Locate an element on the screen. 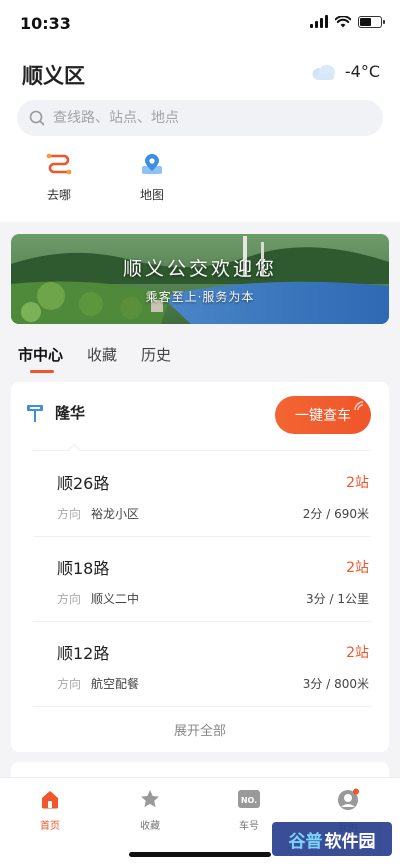 The image size is (400, 866). route-name: 顺18路 is located at coordinates (83, 568).